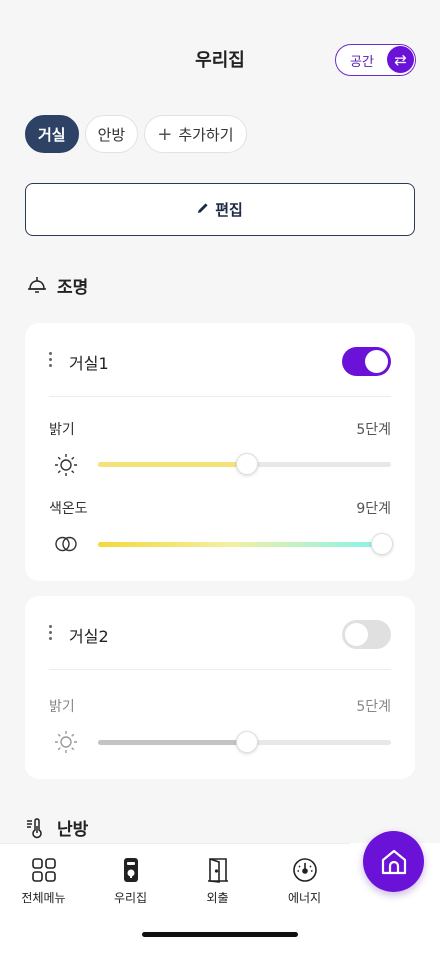 Image resolution: width=440 pixels, height=953 pixels. What do you see at coordinates (203, 210) in the screenshot?
I see `pencil-icon` at bounding box center [203, 210].